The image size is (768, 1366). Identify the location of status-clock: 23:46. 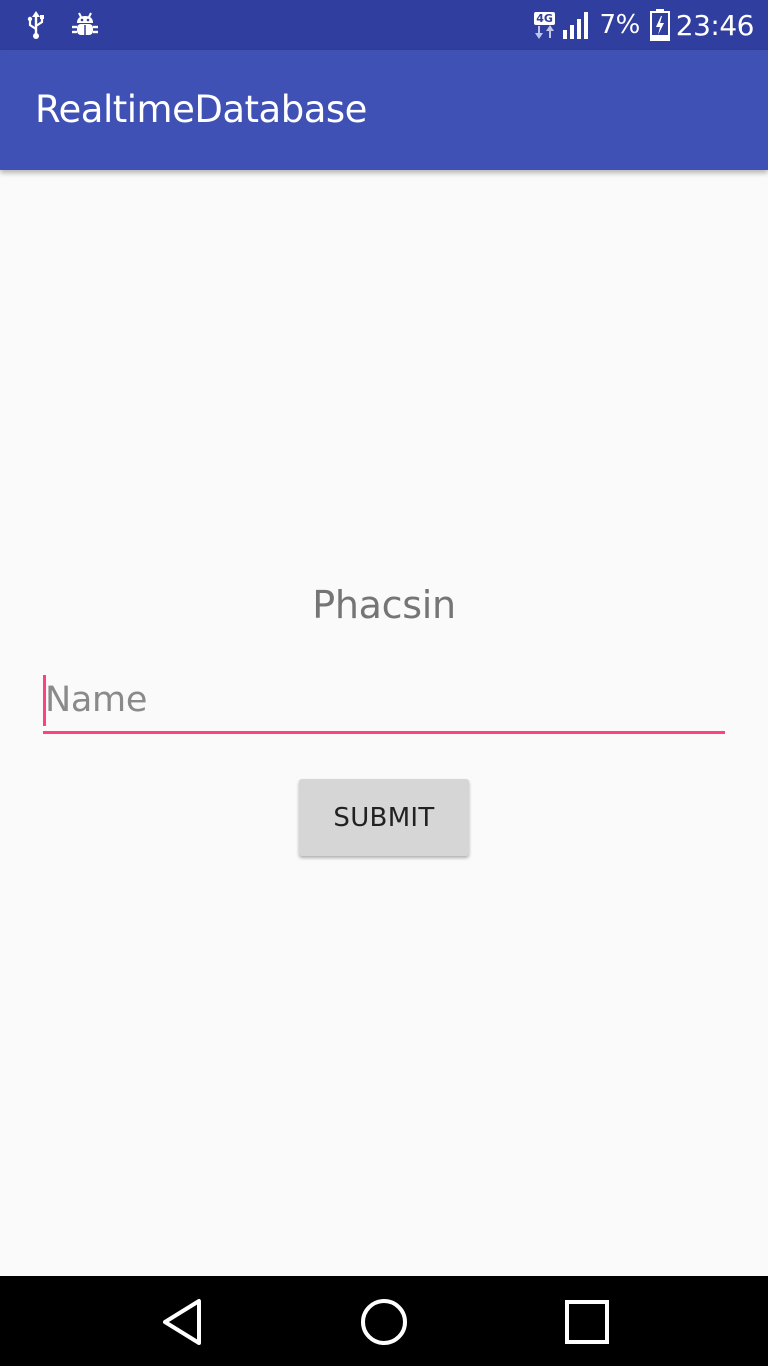
(715, 25).